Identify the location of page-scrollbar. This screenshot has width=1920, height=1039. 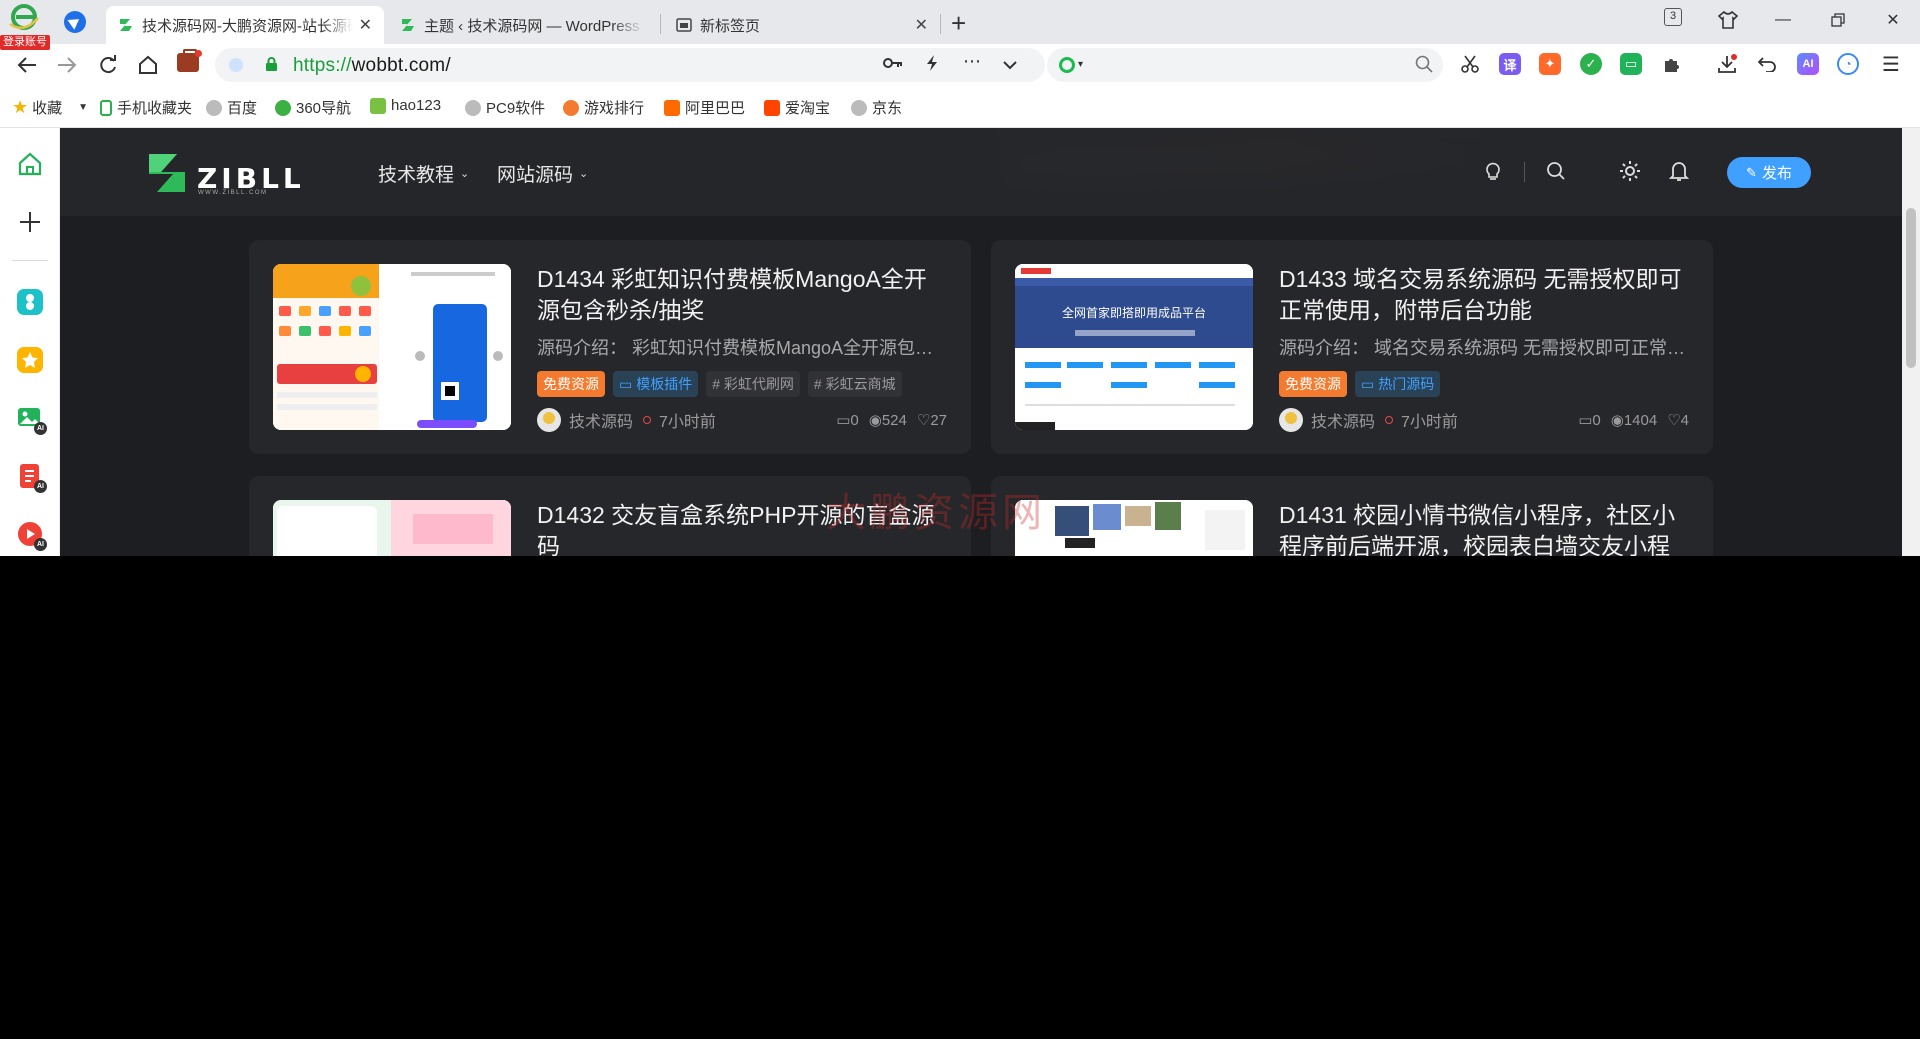
(1911, 342).